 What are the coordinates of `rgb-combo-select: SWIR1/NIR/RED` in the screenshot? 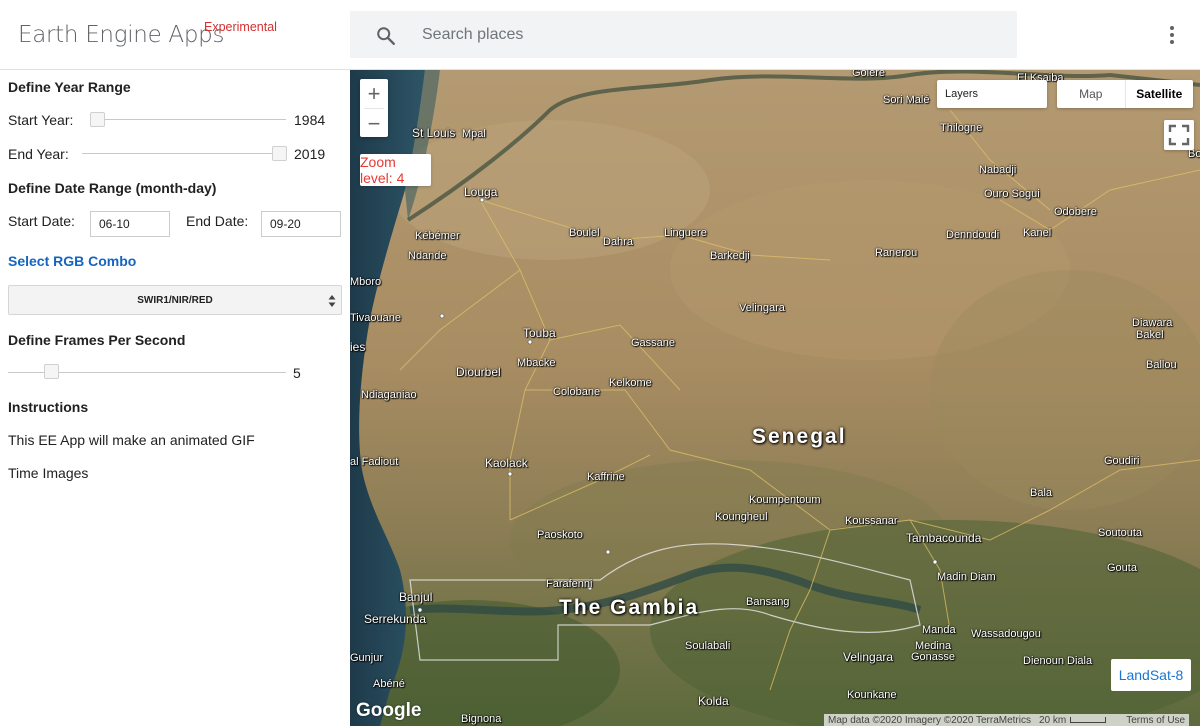 It's located at (175, 300).